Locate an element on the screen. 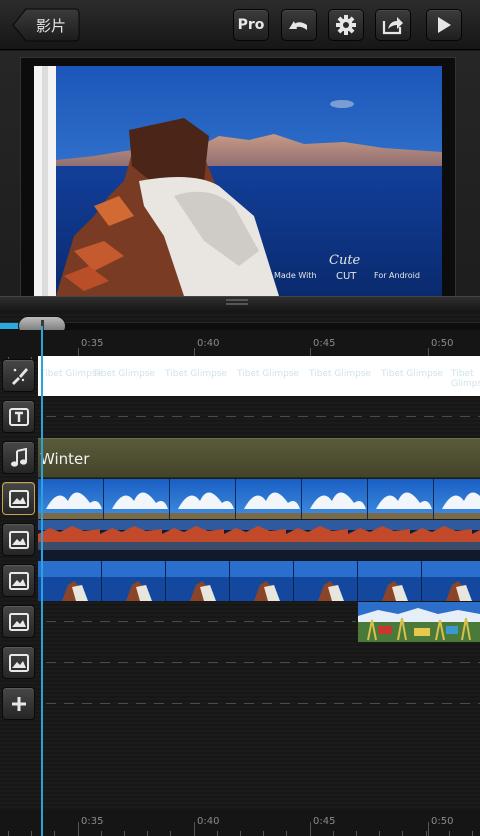 This screenshot has height=836, width=480. add-track-button is located at coordinates (18, 703).